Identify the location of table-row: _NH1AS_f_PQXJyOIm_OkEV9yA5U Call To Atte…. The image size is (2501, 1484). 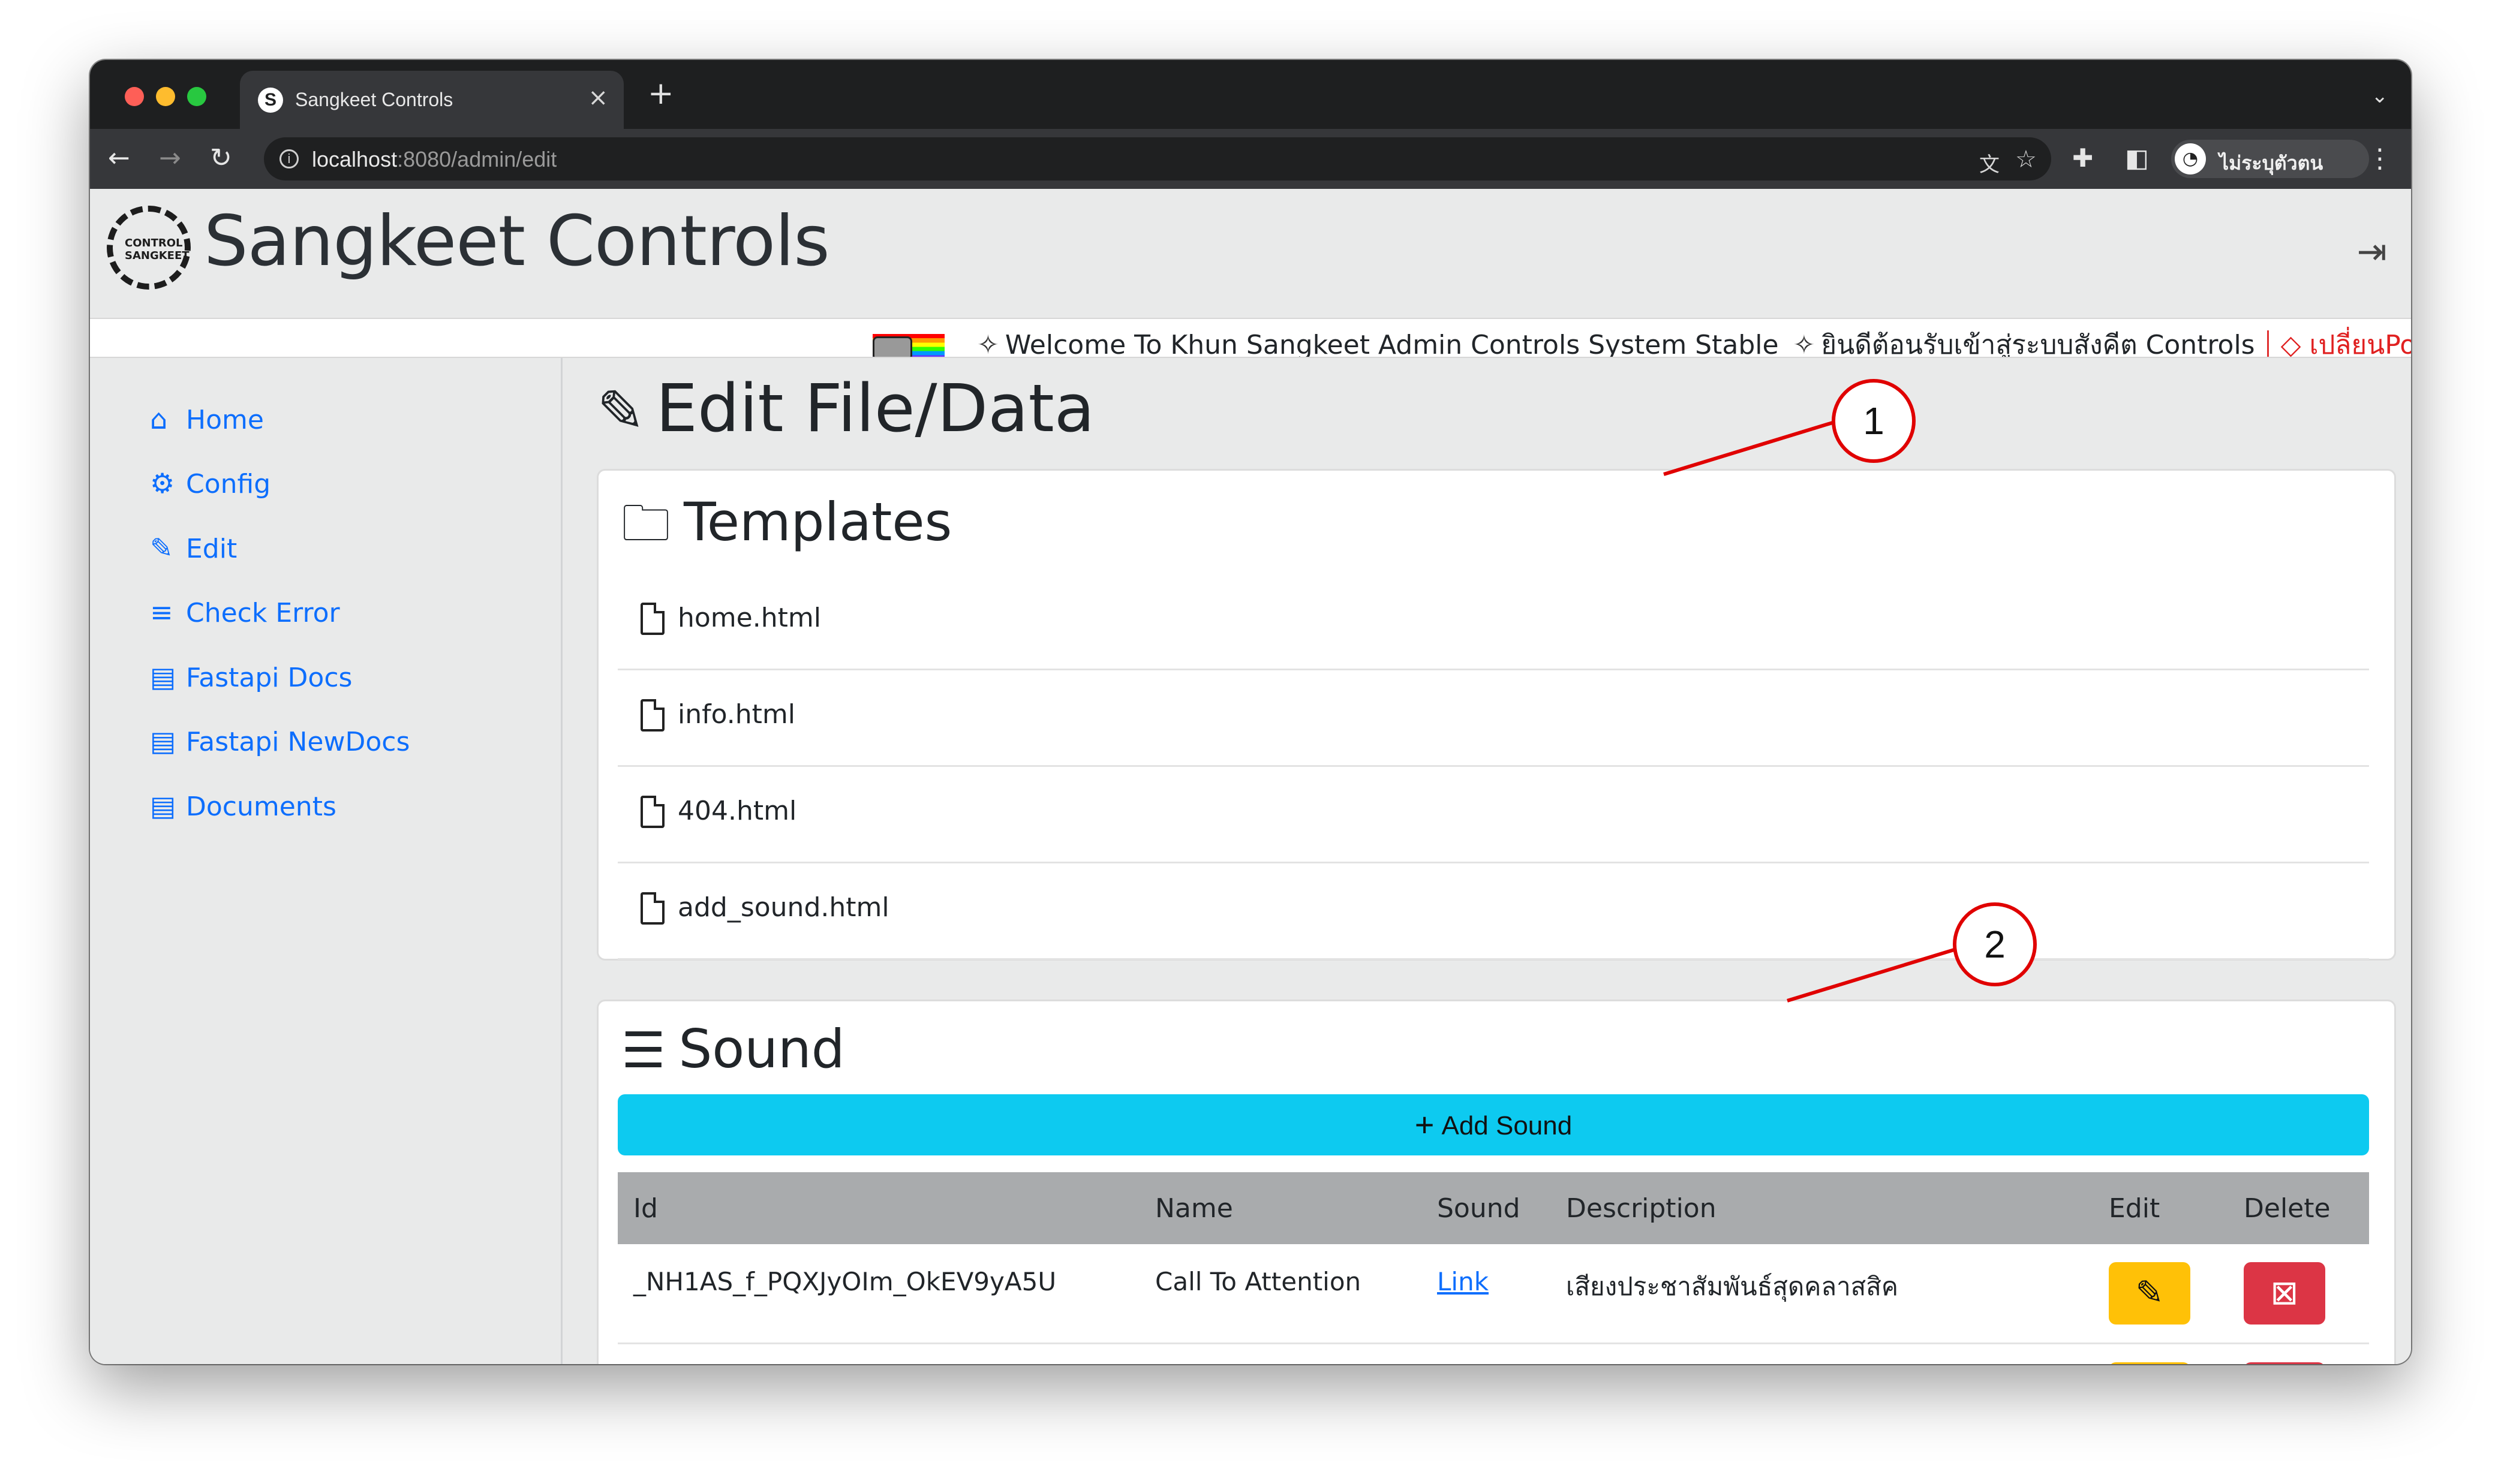
(1493, 1294).